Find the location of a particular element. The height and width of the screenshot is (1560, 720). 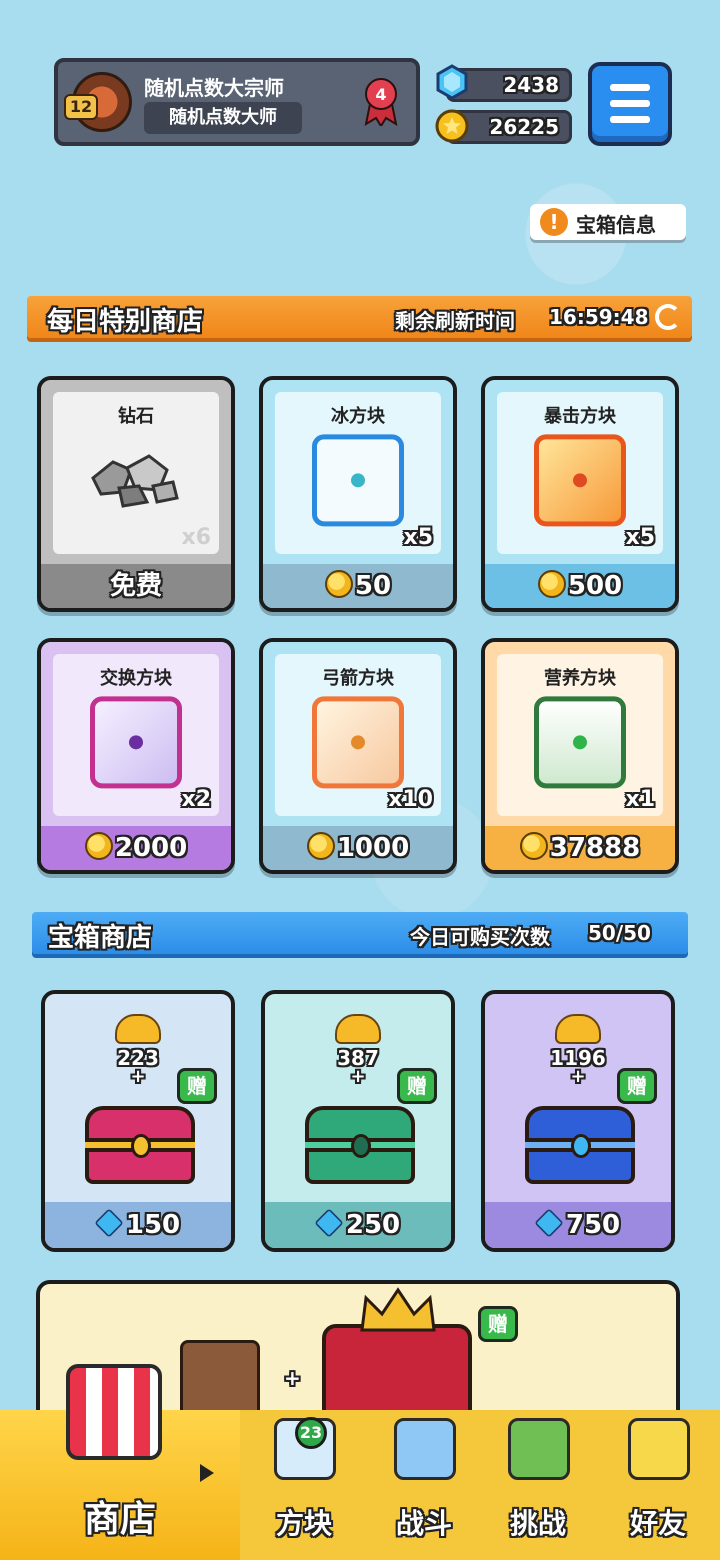

item-price-label: 1000 is located at coordinates (373, 848).